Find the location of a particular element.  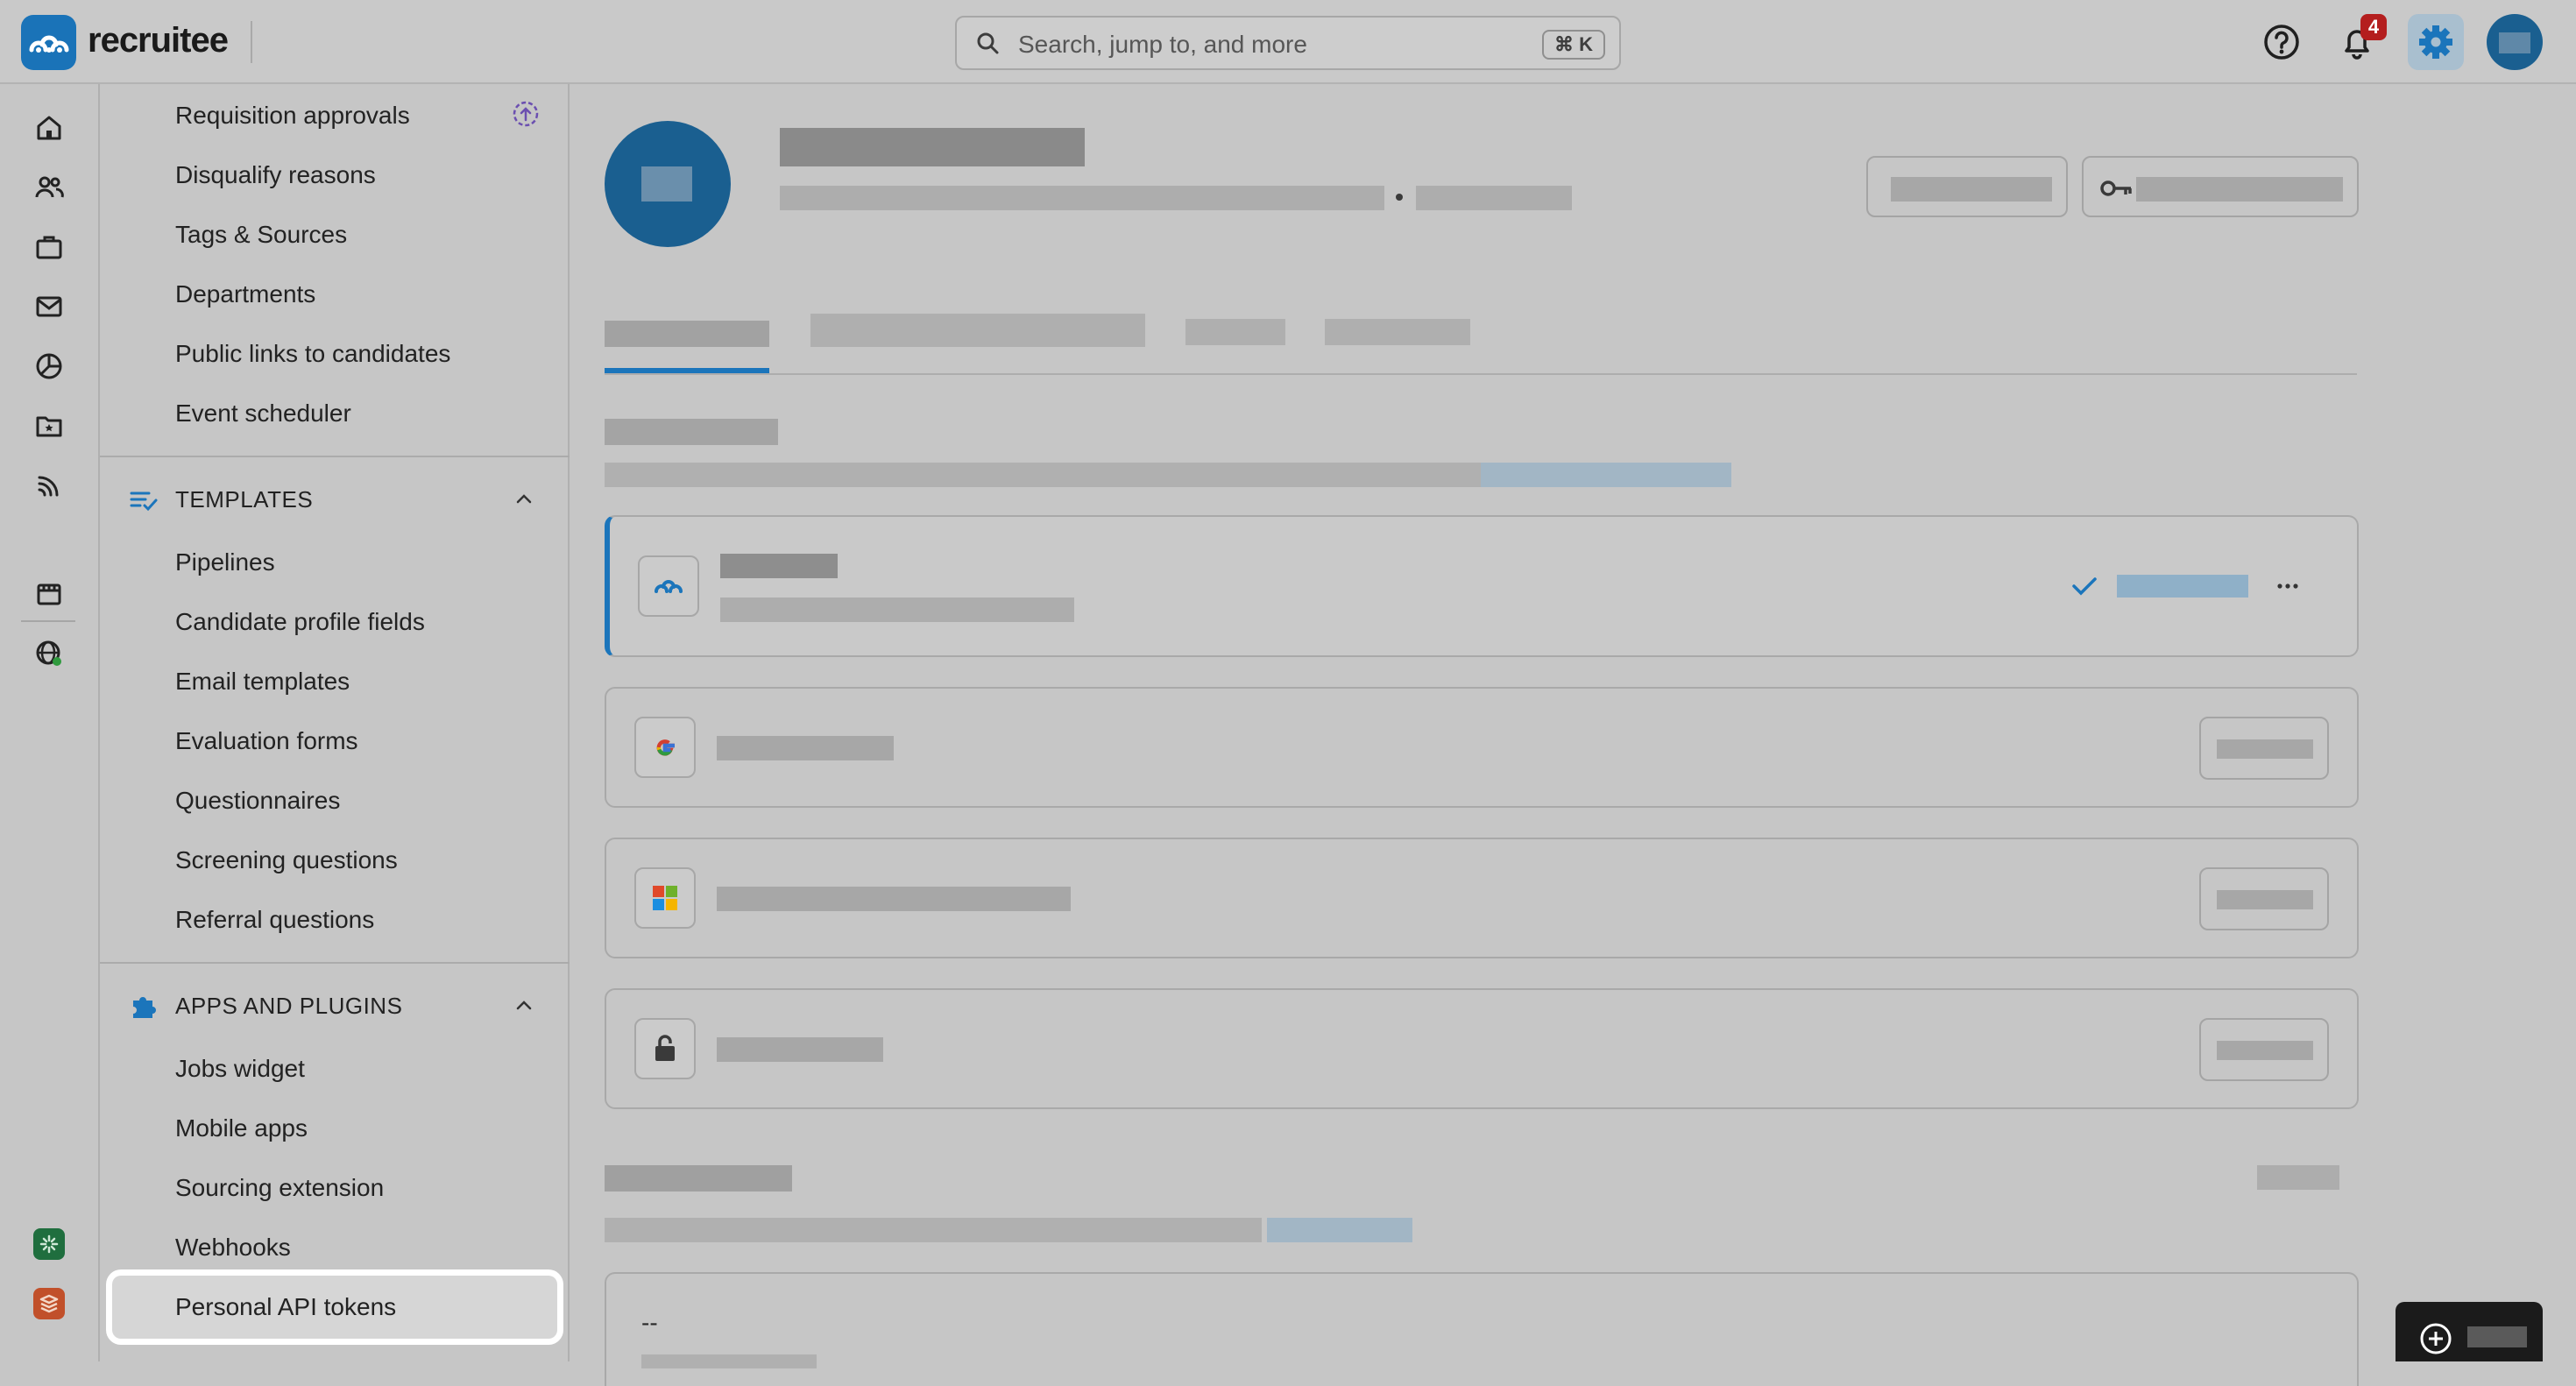

settings-gear-button is located at coordinates (2436, 42).